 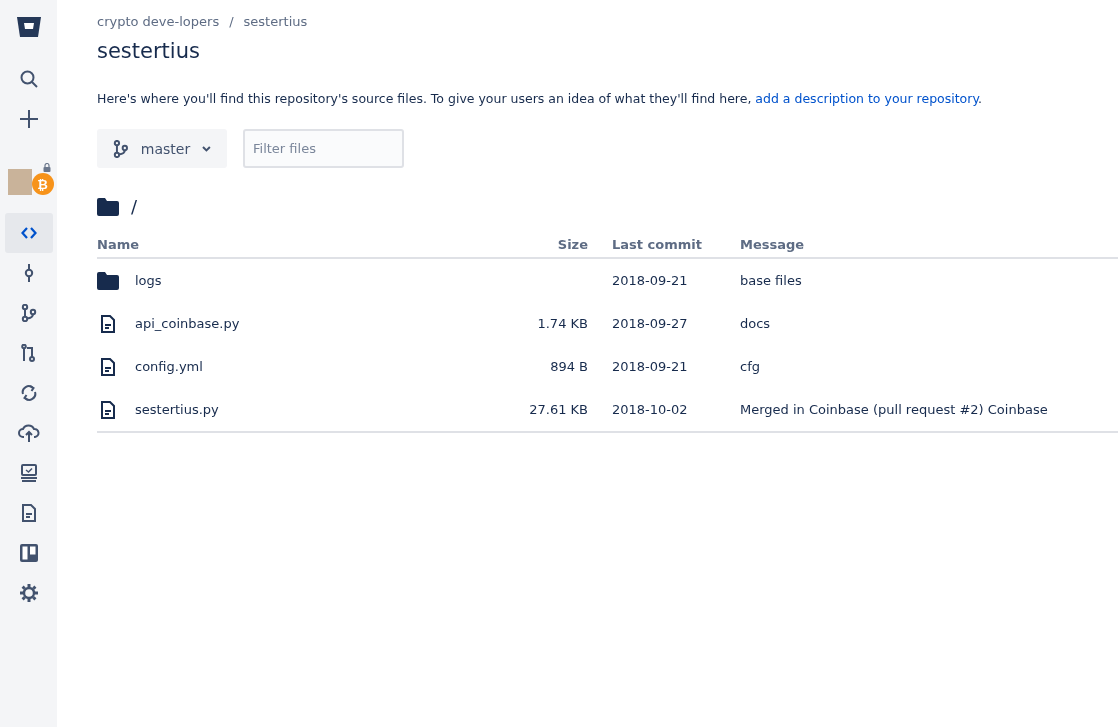 I want to click on commit-date: 2018-10-02, so click(x=650, y=409).